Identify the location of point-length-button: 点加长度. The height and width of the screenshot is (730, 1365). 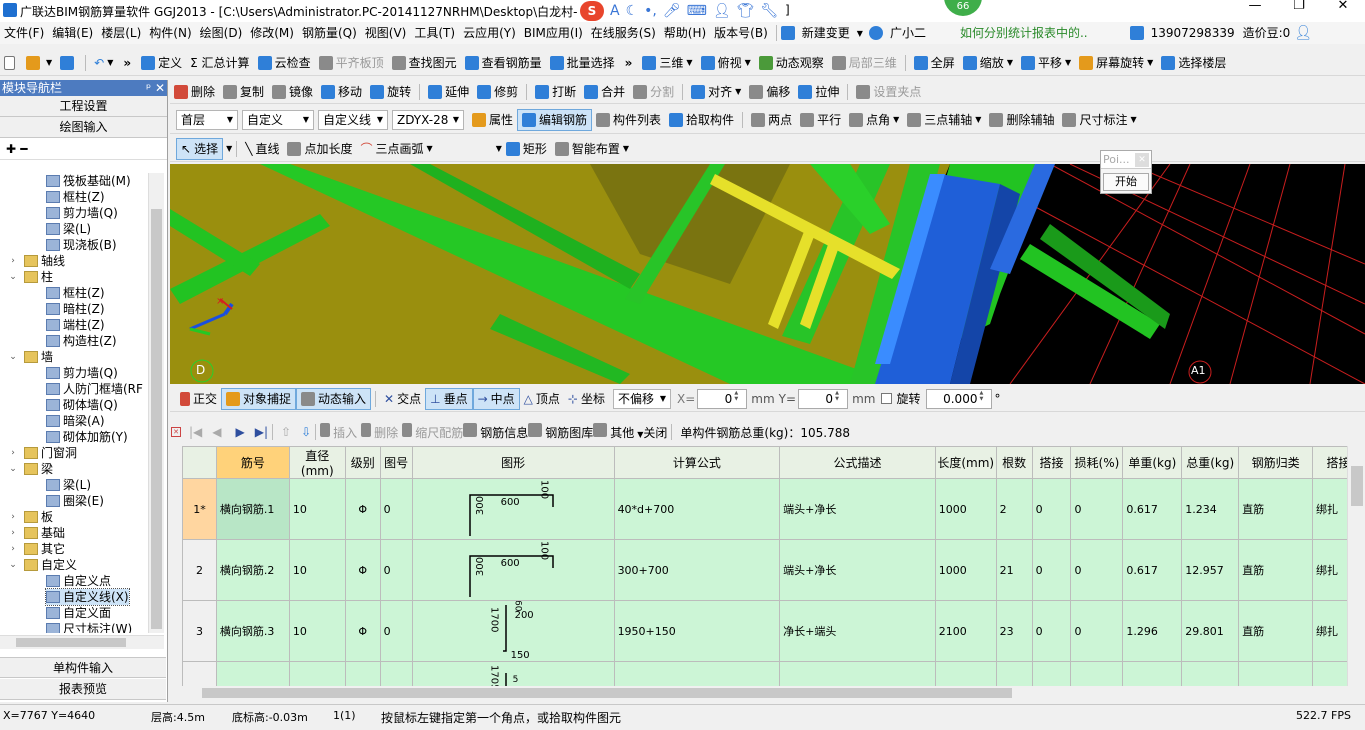
(319, 149).